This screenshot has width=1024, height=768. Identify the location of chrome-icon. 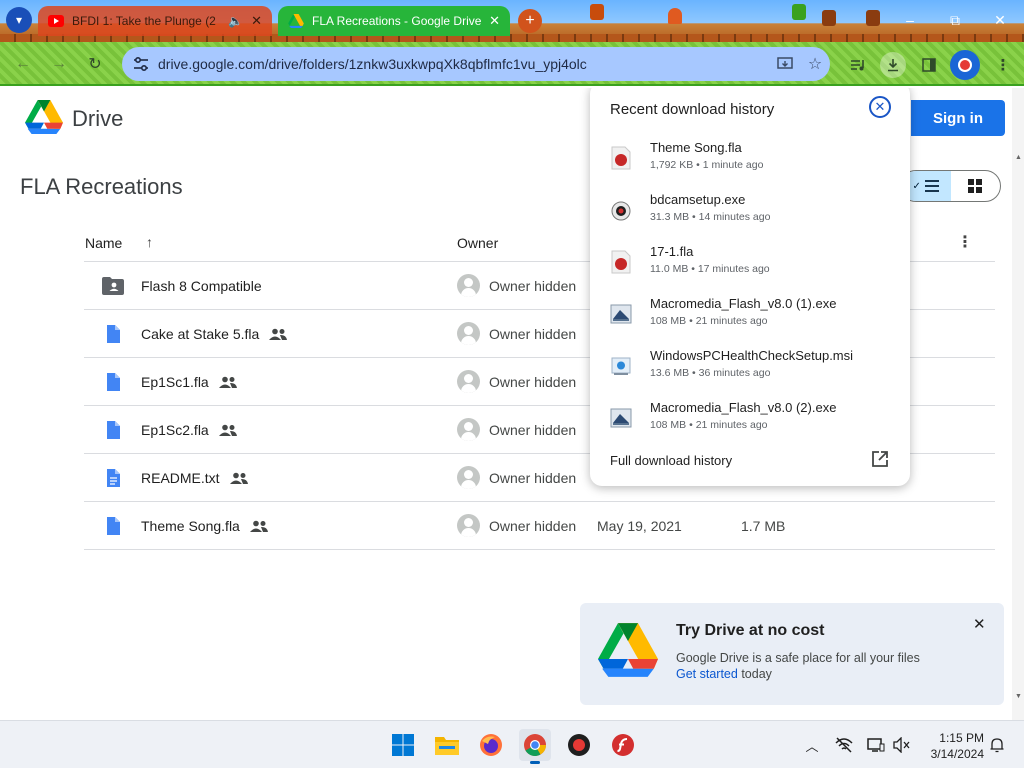
(535, 745).